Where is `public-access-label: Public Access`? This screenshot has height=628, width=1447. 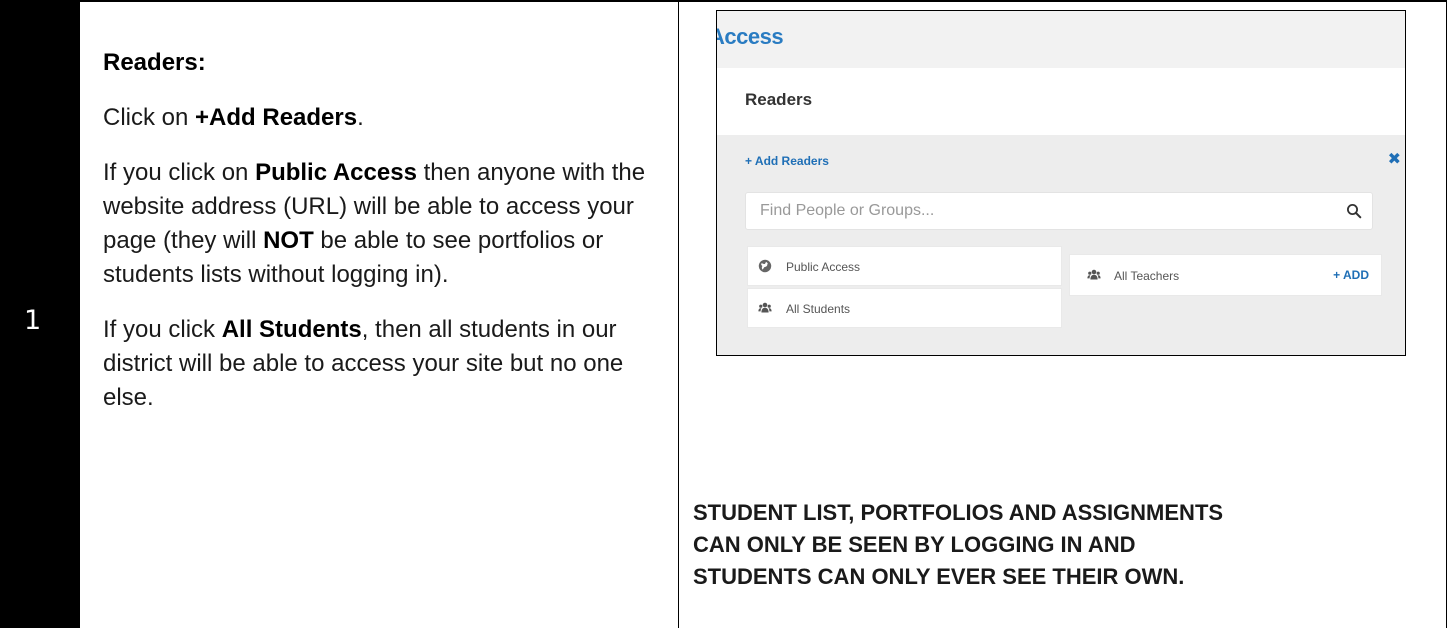 public-access-label: Public Access is located at coordinates (823, 267).